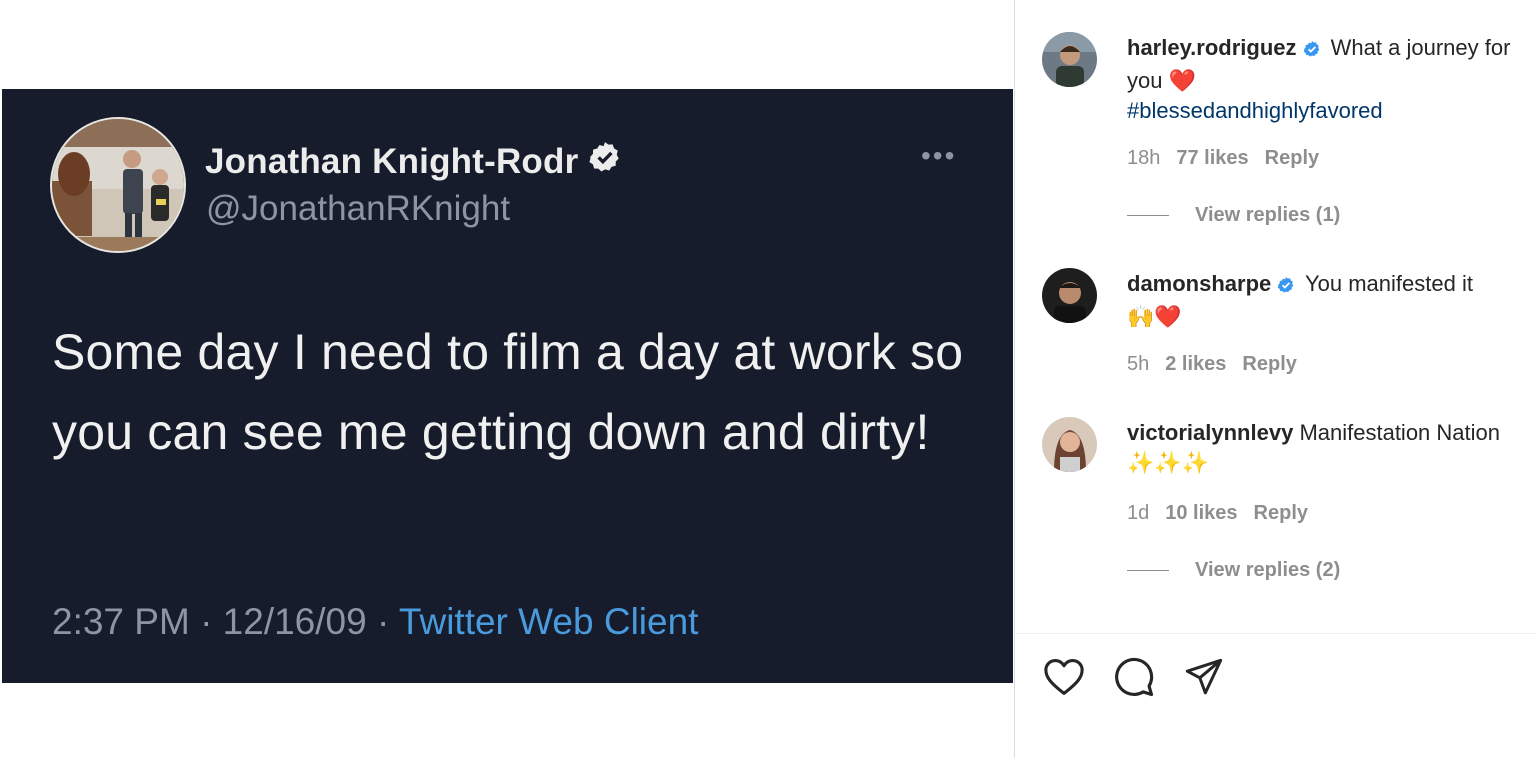 This screenshot has height=758, width=1536. Describe the element at coordinates (1154, 316) in the screenshot. I see `emoji-group: 🙌❤️` at that location.